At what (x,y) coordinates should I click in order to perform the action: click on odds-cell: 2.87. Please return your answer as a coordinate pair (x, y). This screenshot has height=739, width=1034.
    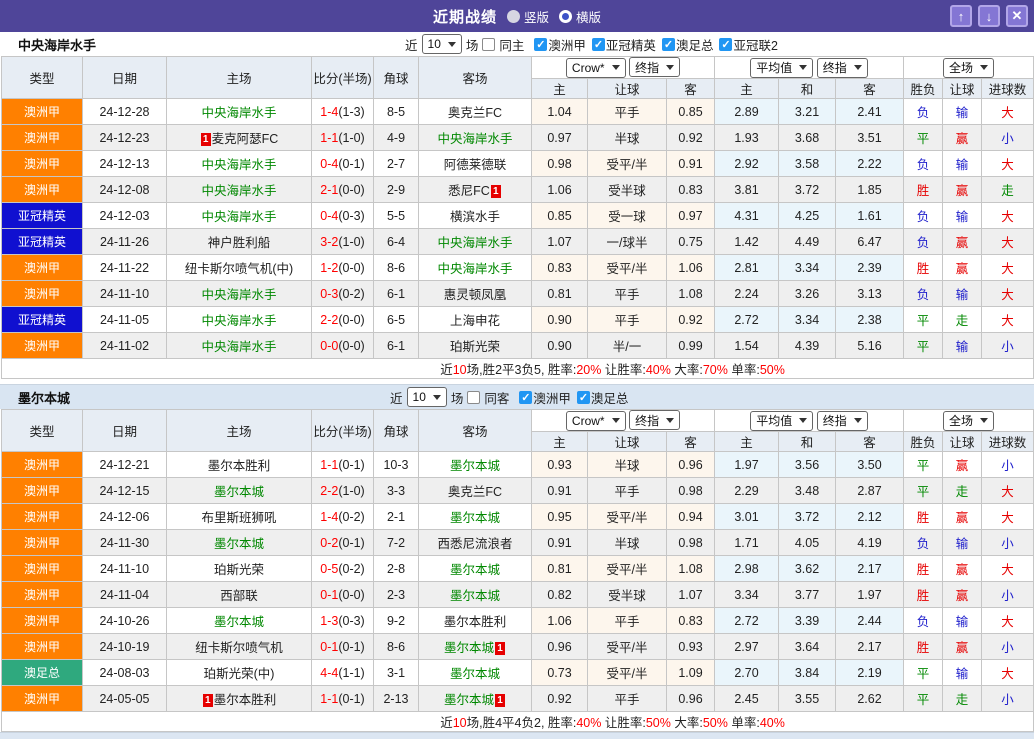
    Looking at the image, I should click on (869, 490).